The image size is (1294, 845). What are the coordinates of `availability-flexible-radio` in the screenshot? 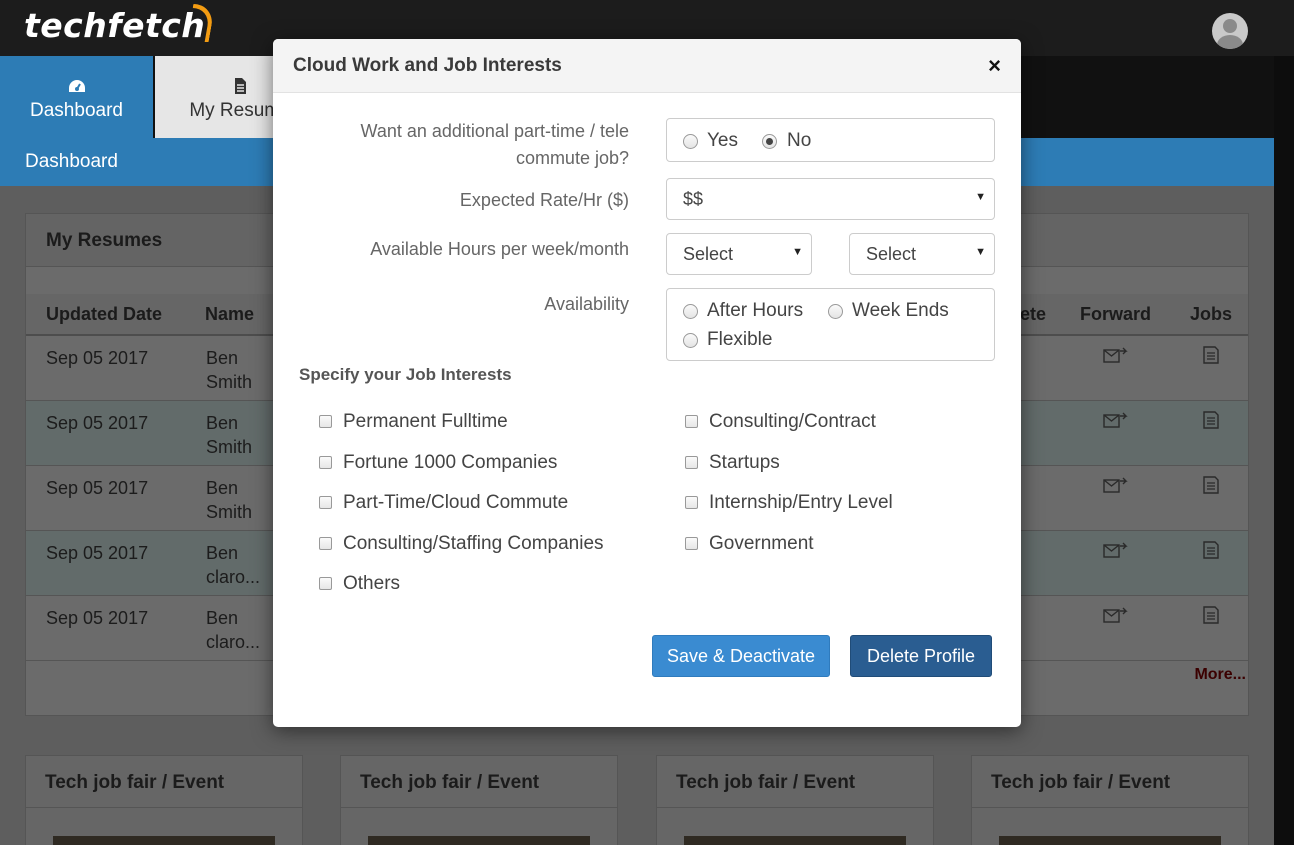 It's located at (690, 340).